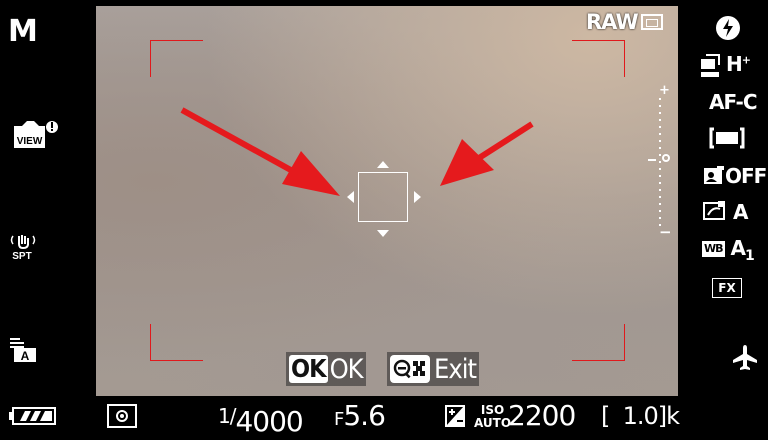 This screenshot has width=768, height=440. What do you see at coordinates (33, 418) in the screenshot?
I see `battery-icon` at bounding box center [33, 418].